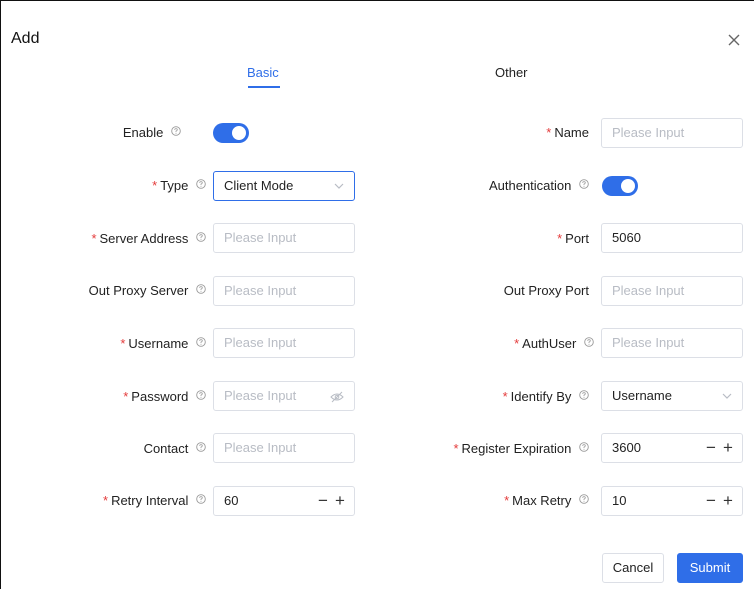  I want to click on max-retry-stepper: 10 − +, so click(672, 501).